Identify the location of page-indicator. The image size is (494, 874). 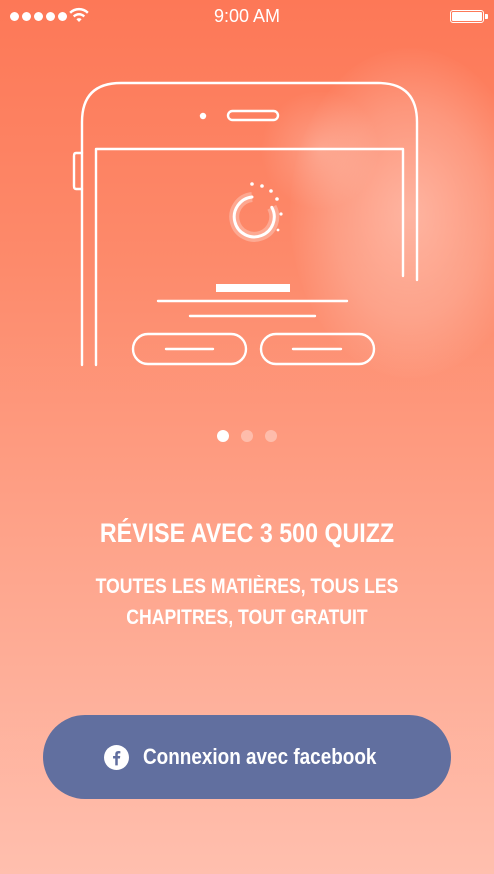
(247, 436).